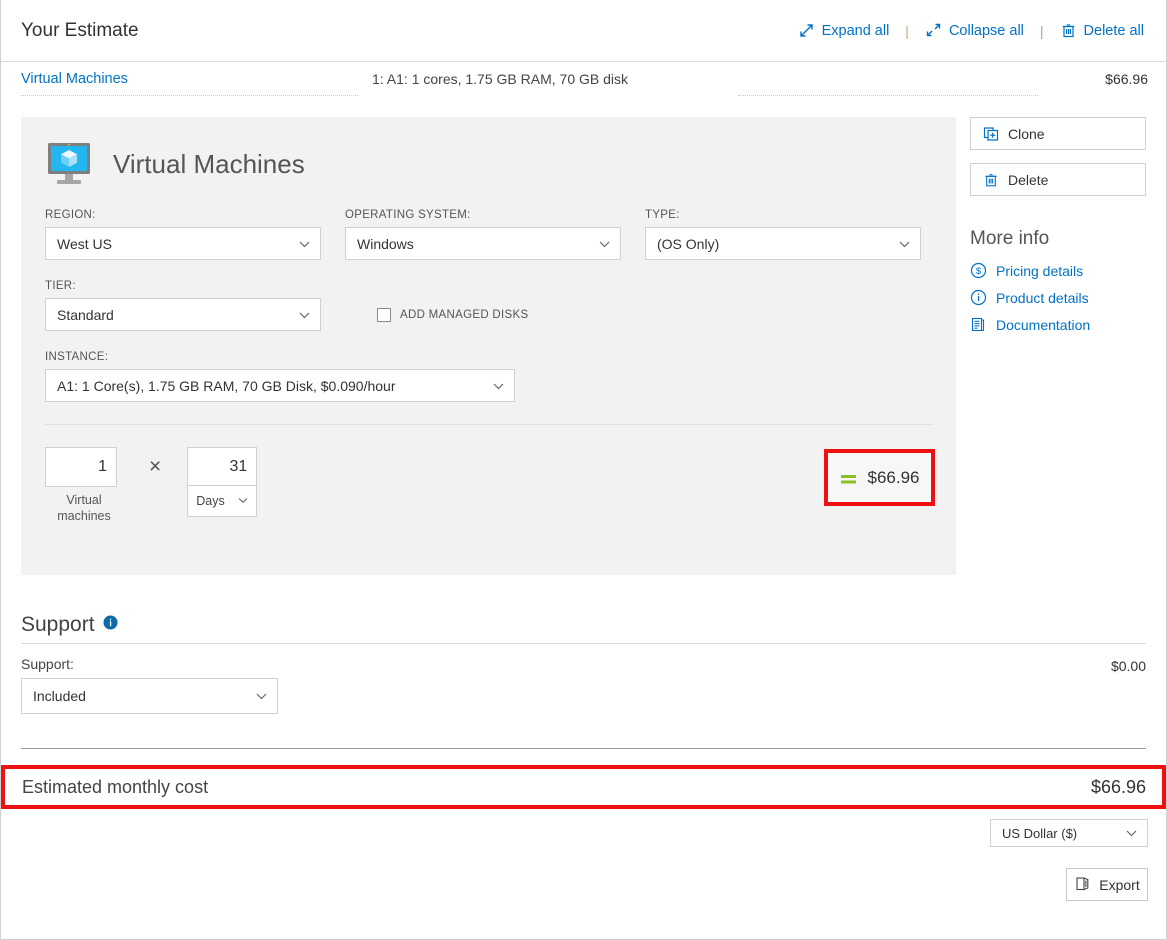  I want to click on pricing-details-link: $ Pricing details, so click(1058, 270).